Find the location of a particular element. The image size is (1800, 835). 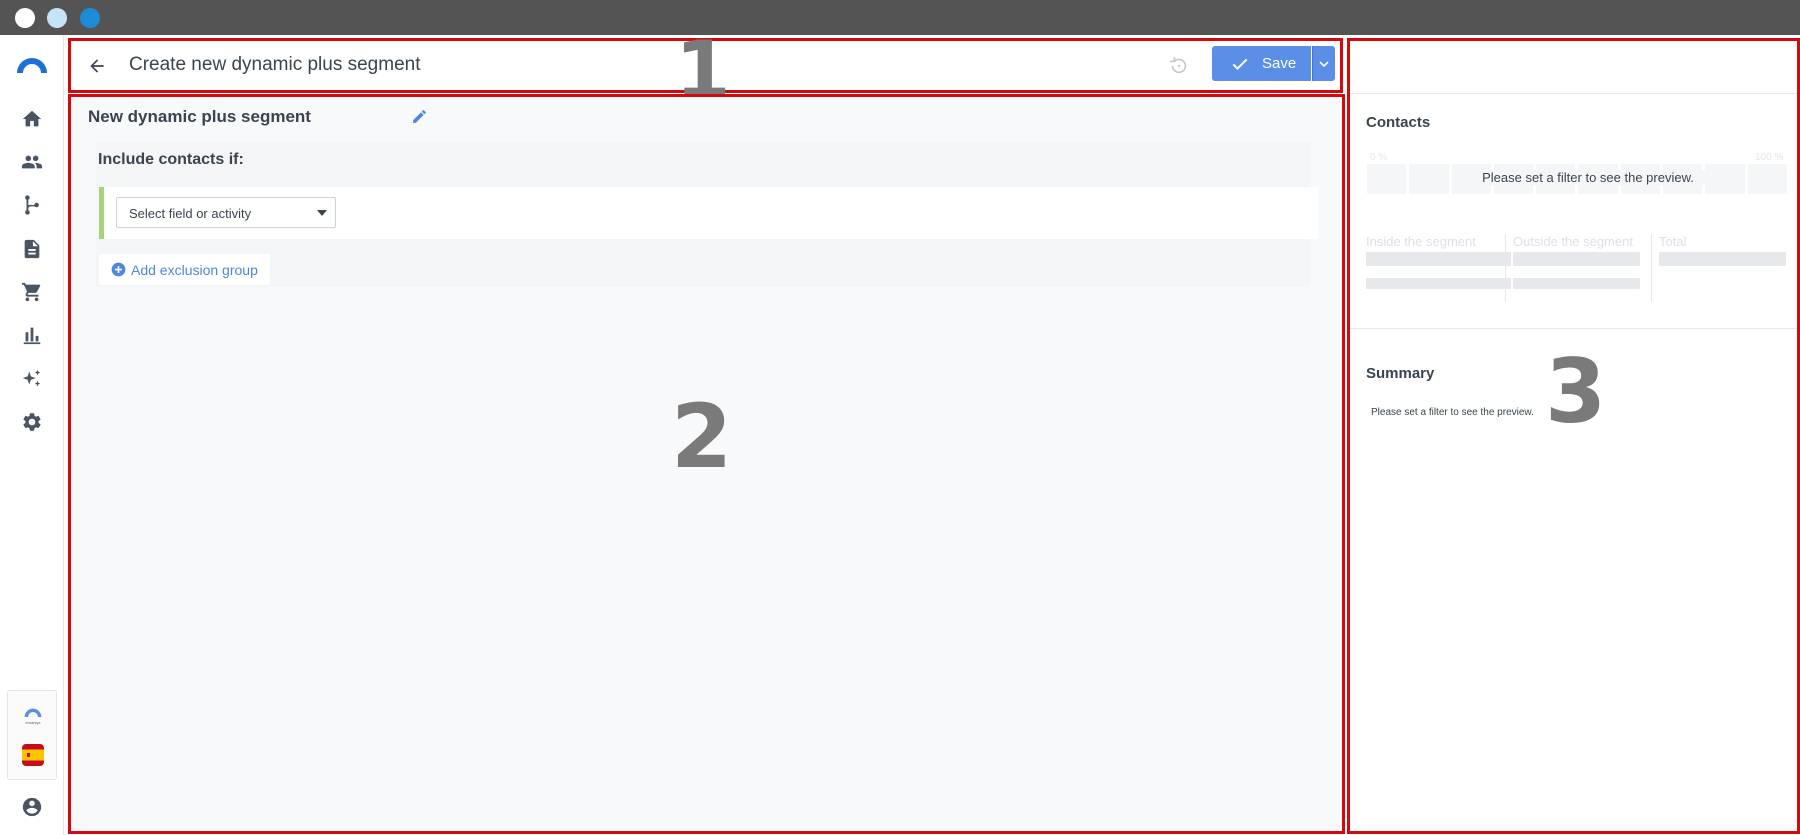

pencil-icon is located at coordinates (419, 116).